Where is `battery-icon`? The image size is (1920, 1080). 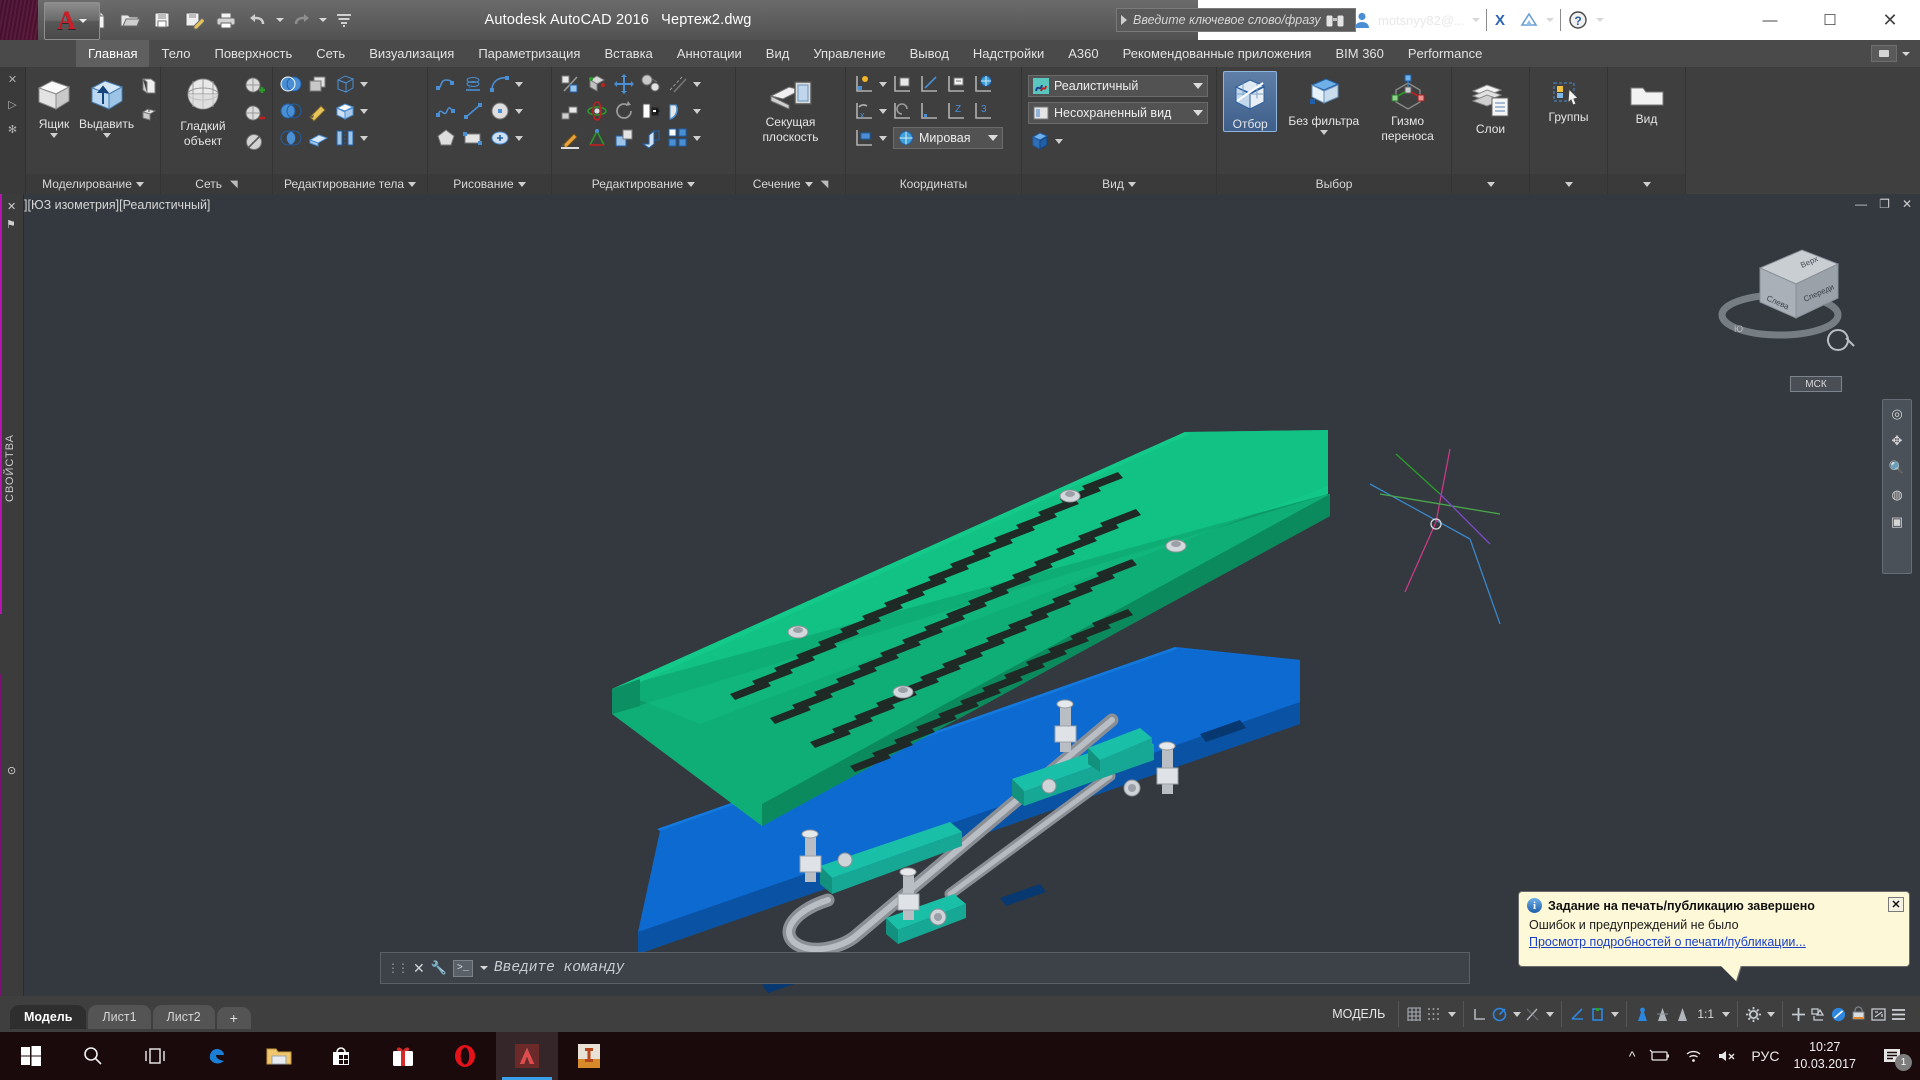 battery-icon is located at coordinates (1660, 1056).